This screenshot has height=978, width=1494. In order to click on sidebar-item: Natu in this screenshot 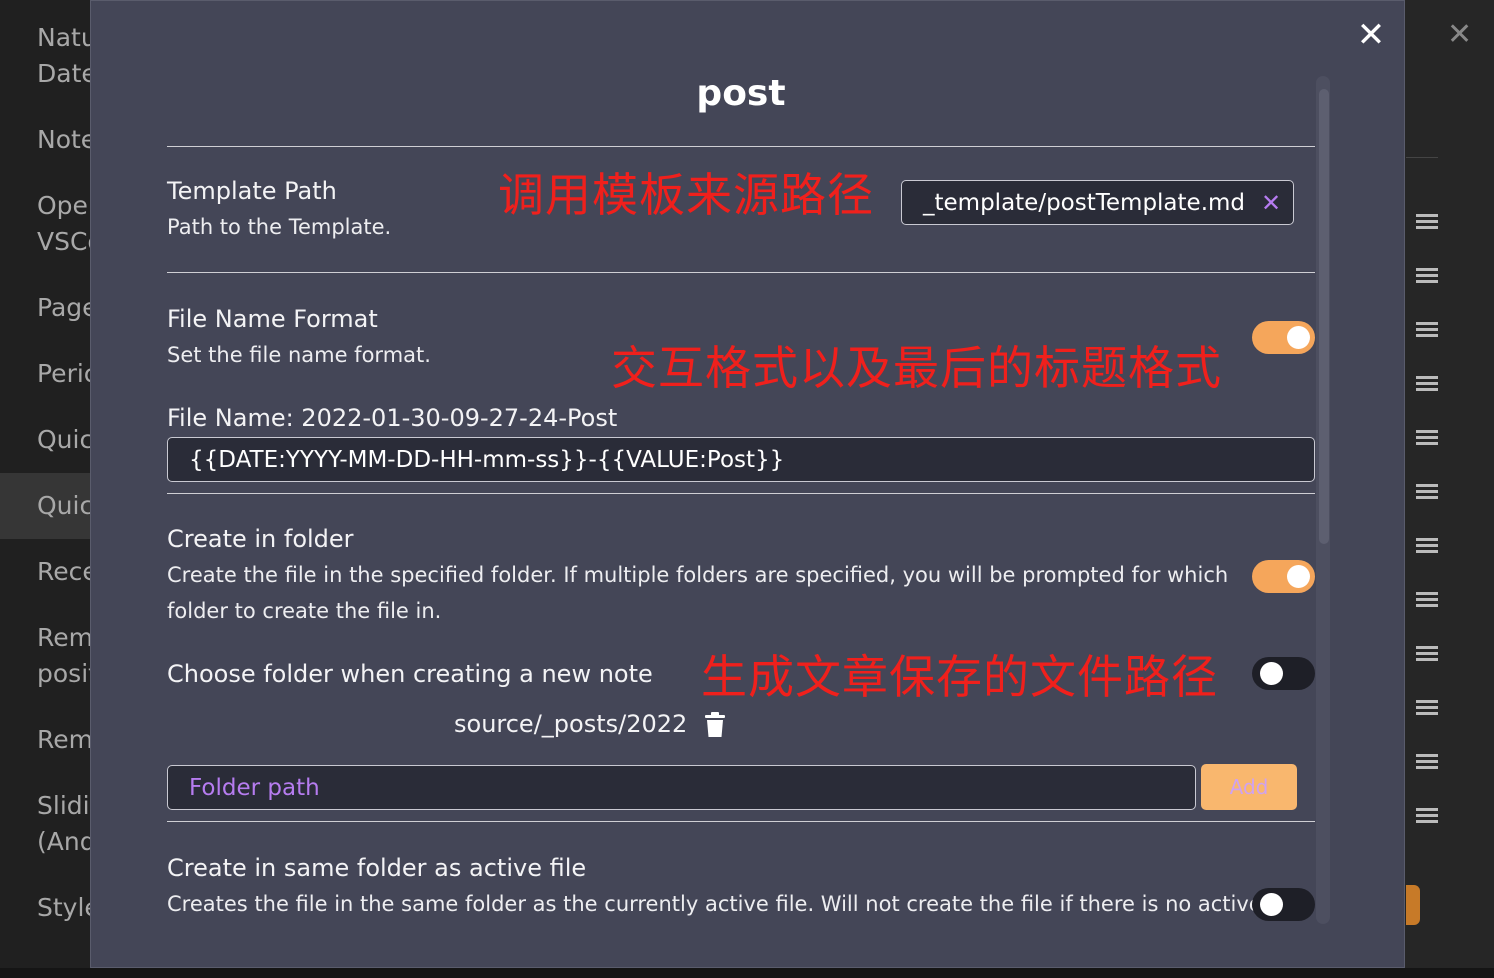, I will do `click(67, 38)`.